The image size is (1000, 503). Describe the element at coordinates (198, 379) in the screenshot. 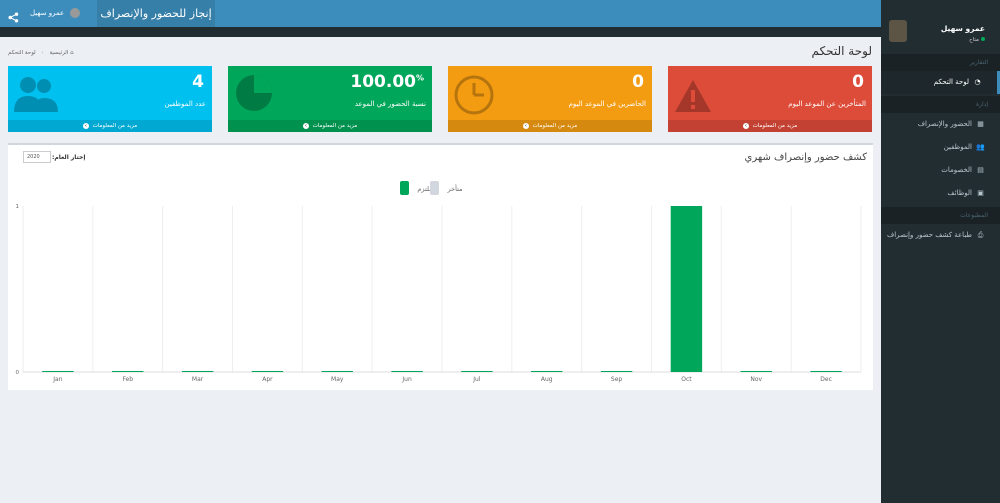

I see `x-tick-label: Mar` at that location.